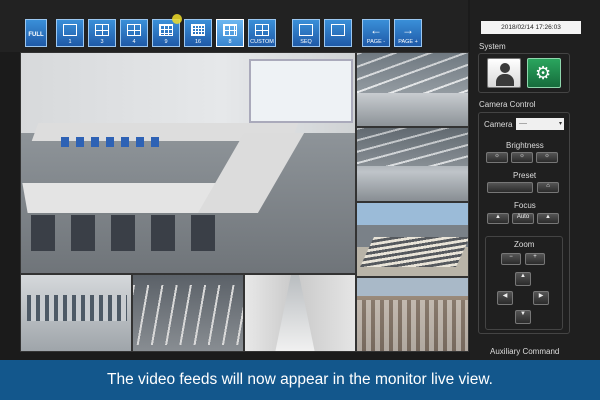 Image resolution: width=600 pixels, height=400 pixels. I want to click on camera-select-value: ----, so click(523, 124).